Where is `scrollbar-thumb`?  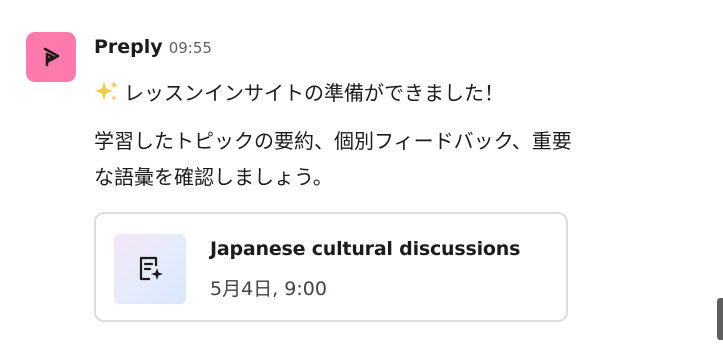
scrollbar-thumb is located at coordinates (720, 319).